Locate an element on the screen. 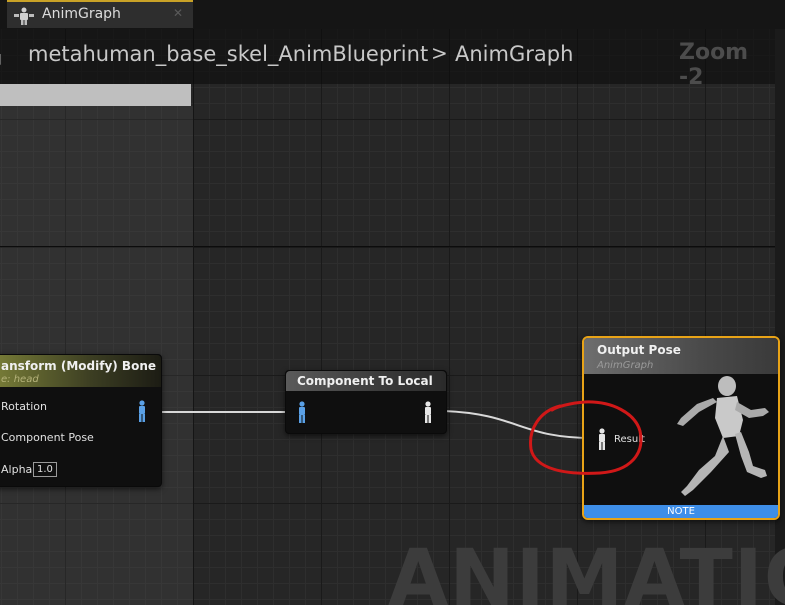 This screenshot has width=785, height=605. pin-label-rotation: Rotation is located at coordinates (24, 406).